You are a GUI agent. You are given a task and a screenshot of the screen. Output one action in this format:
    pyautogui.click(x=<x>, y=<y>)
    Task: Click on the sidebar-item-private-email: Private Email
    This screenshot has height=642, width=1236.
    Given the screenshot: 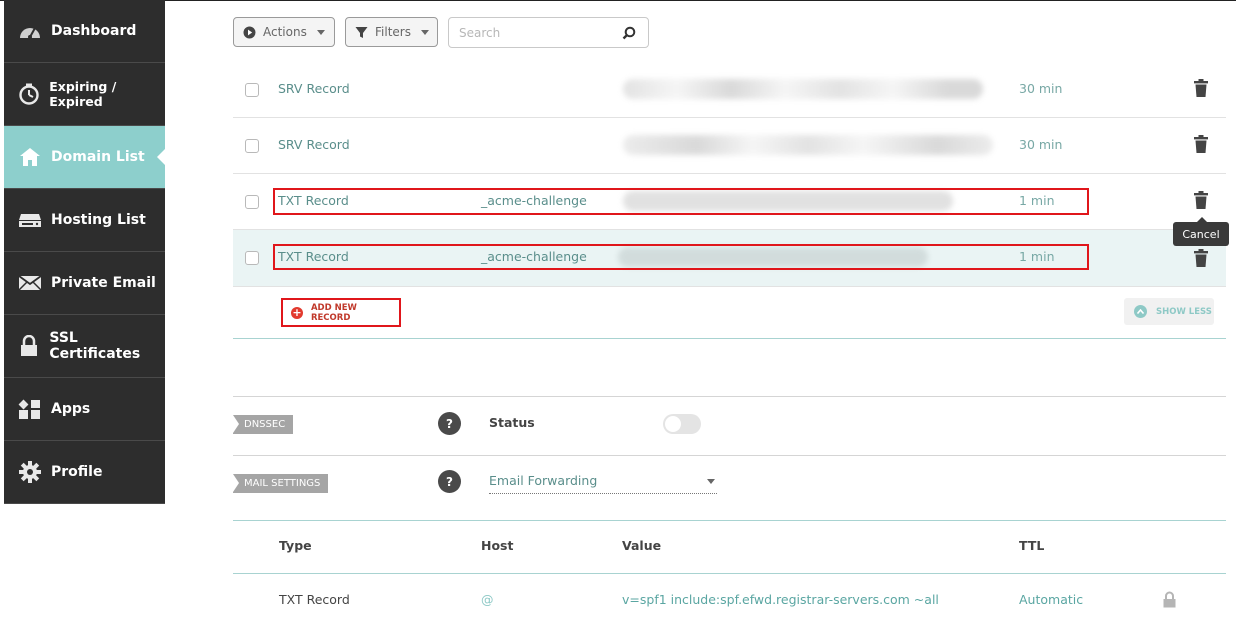 What is the action you would take?
    pyautogui.click(x=84, y=283)
    